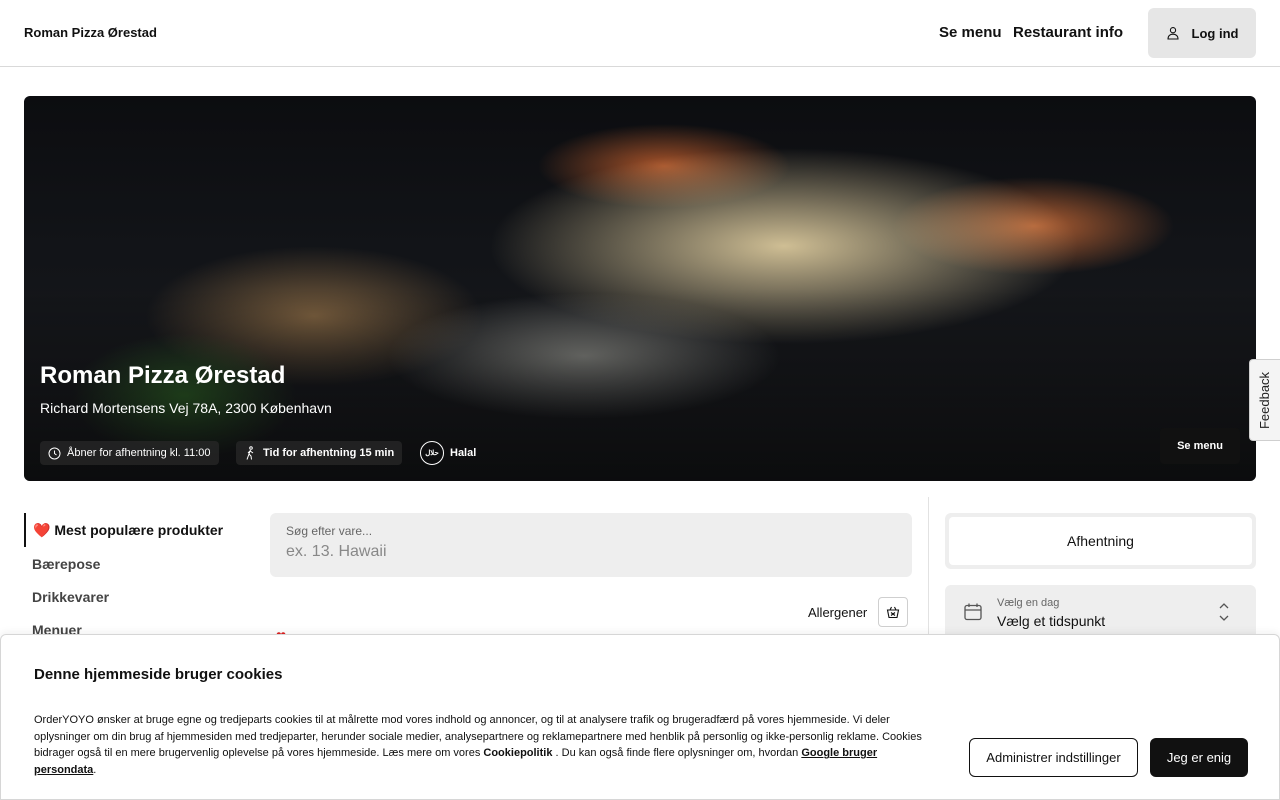  Describe the element at coordinates (134, 563) in the screenshot. I see `category-item-bag: Bærepose` at that location.